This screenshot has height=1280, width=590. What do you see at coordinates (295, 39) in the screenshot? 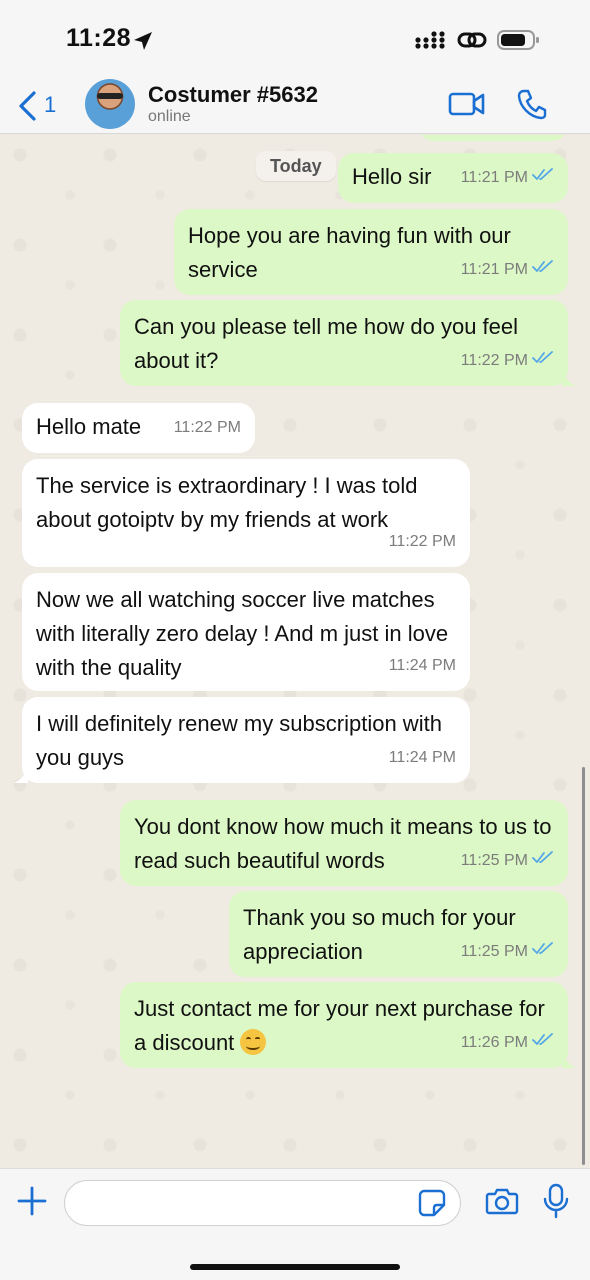
I see `status-bar: 11:28` at bounding box center [295, 39].